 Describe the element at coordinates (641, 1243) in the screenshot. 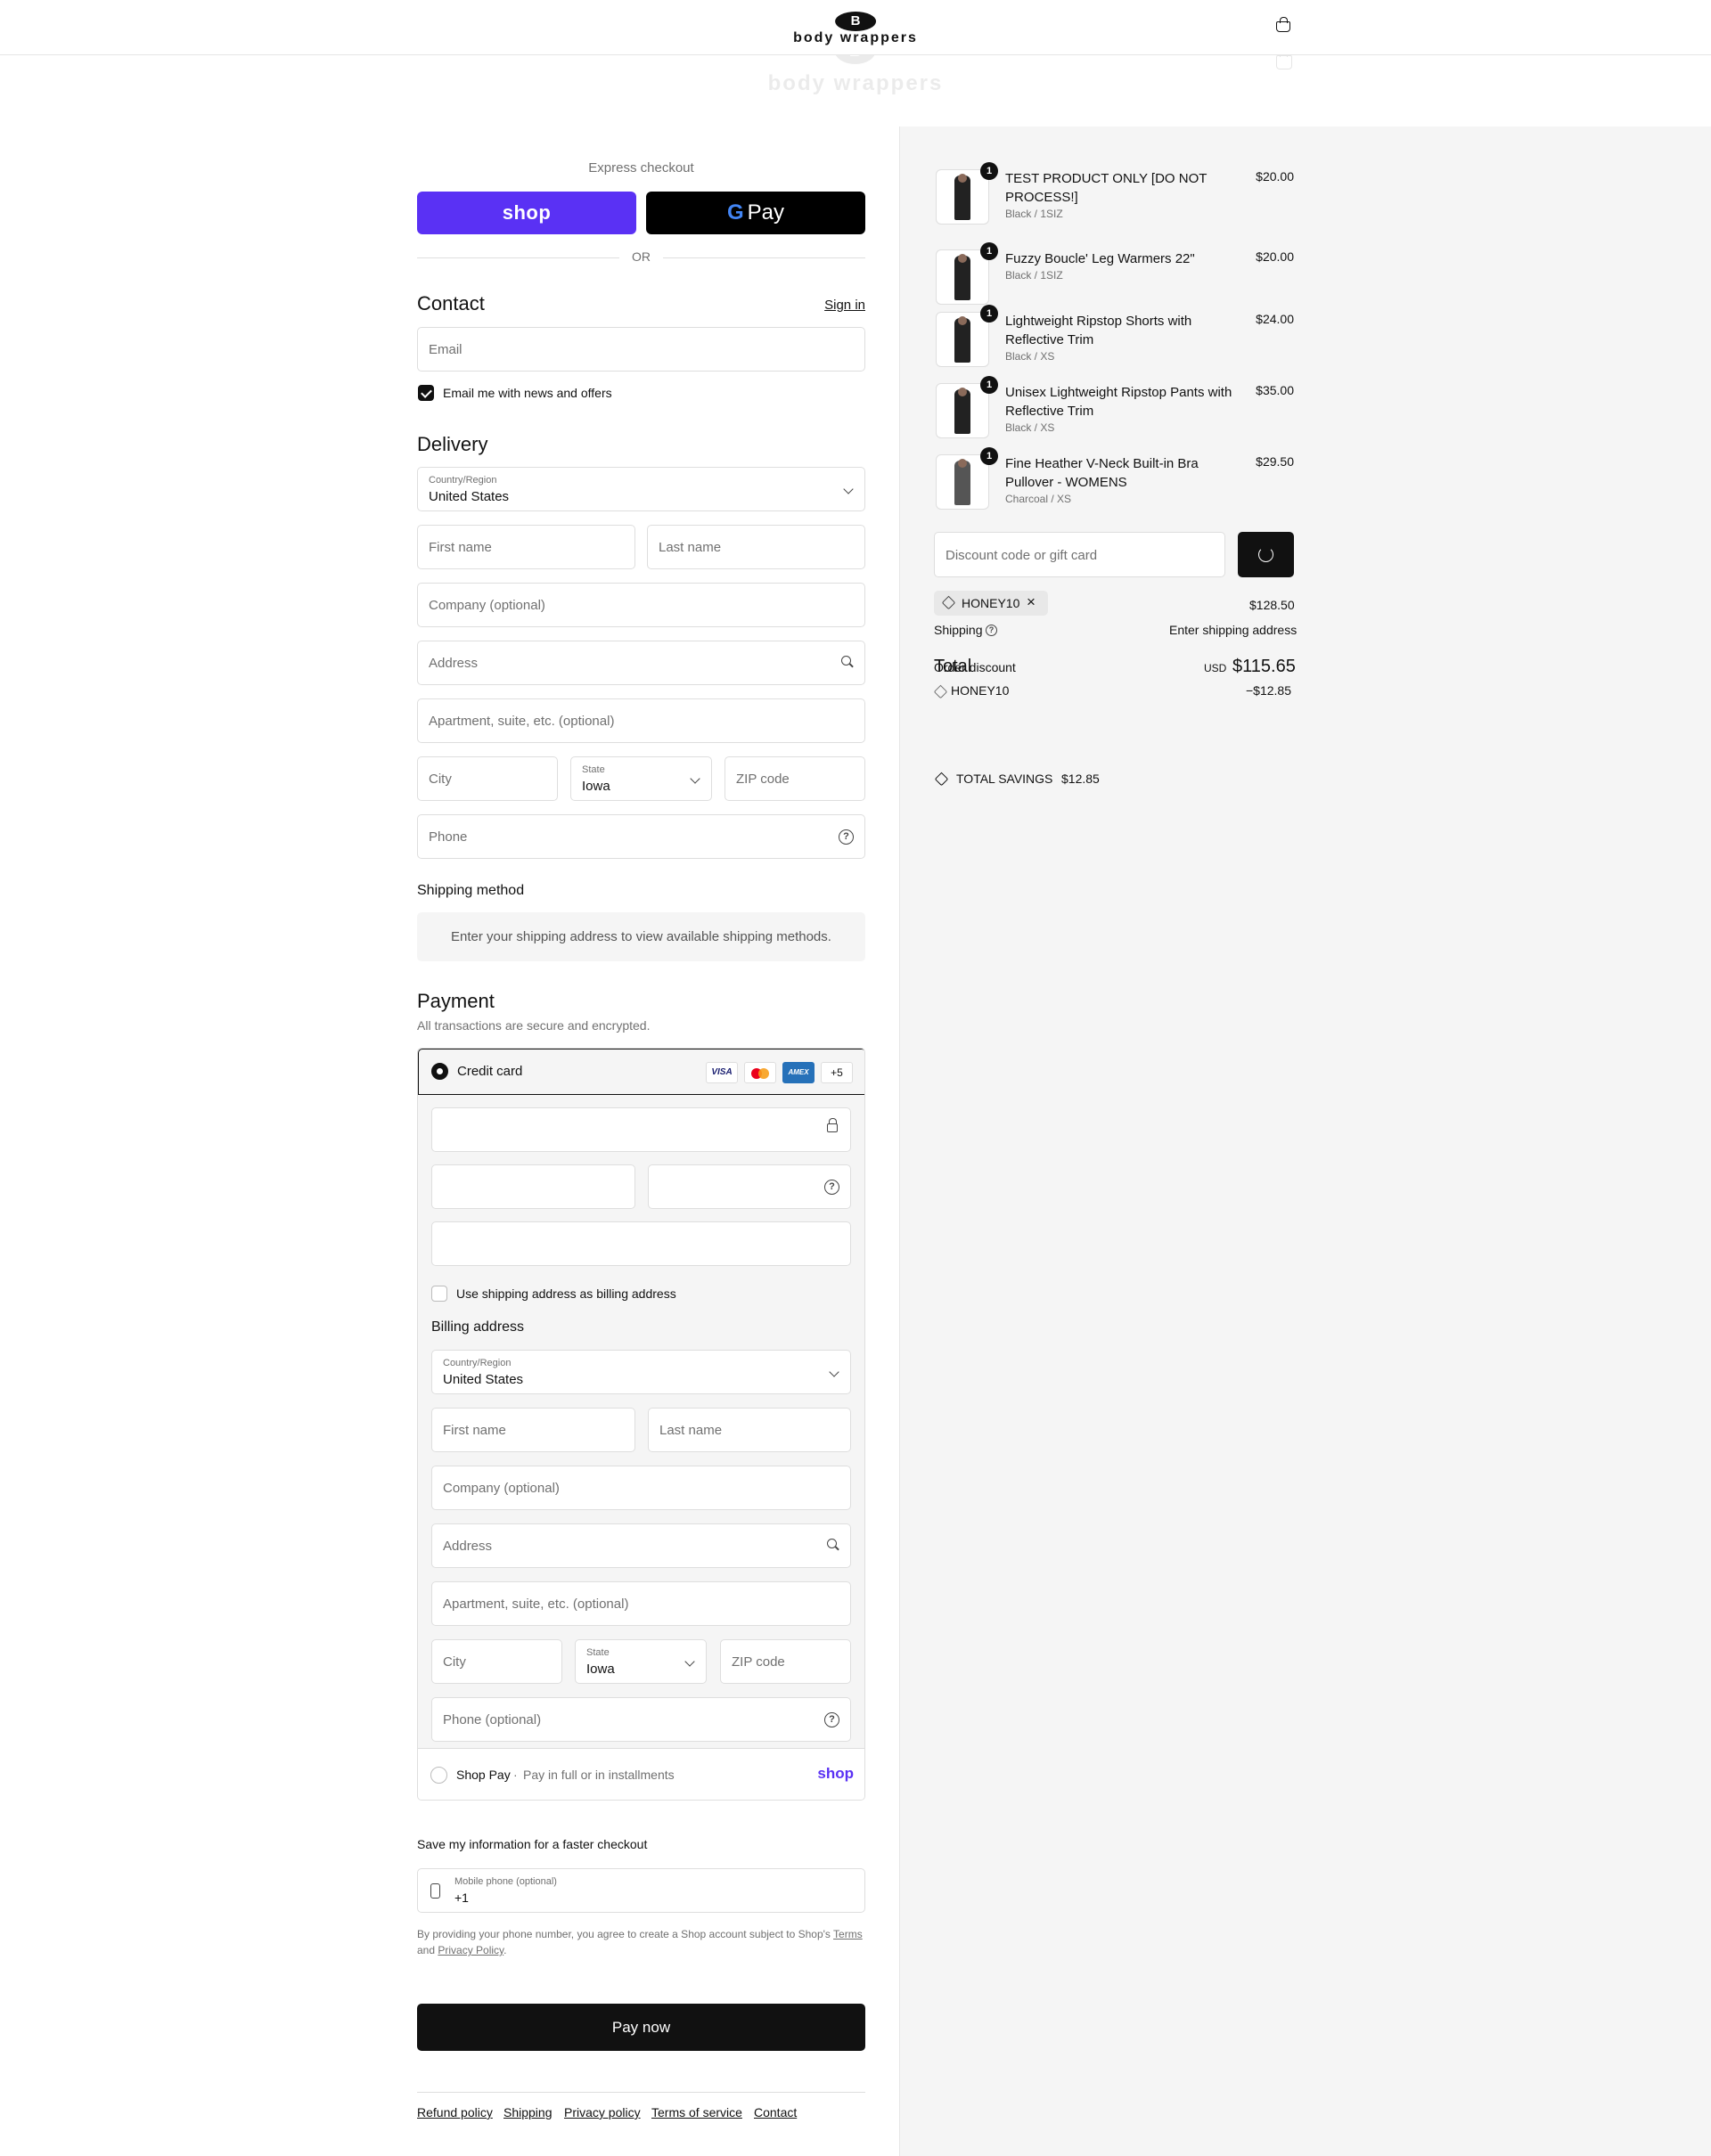

I see `card-name-field` at that location.